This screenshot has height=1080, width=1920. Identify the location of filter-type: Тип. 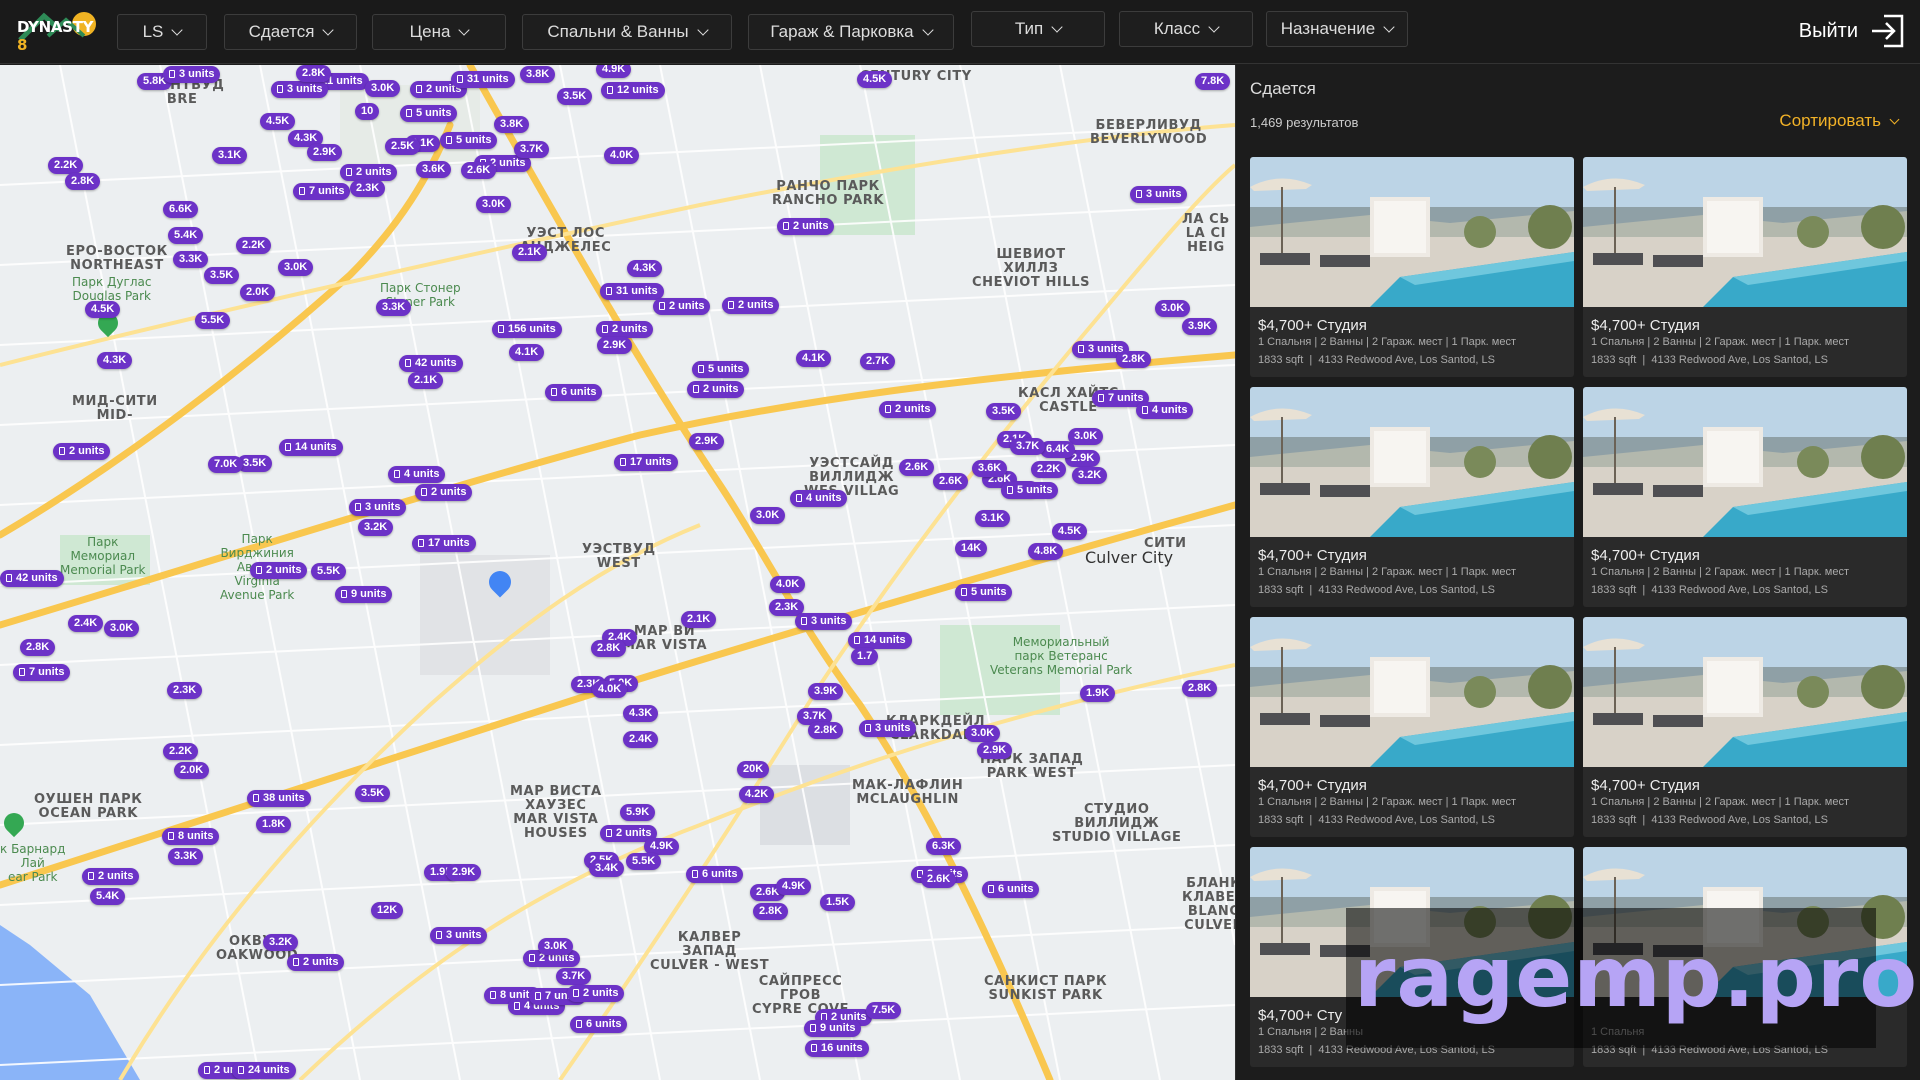
(1038, 29).